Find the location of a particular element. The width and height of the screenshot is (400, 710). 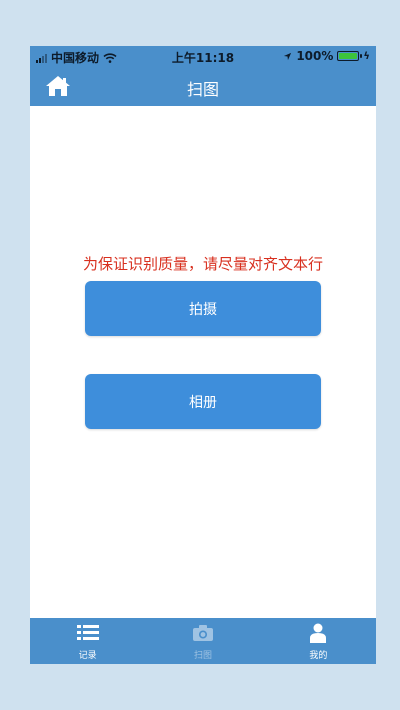

tab-label: 记录 is located at coordinates (87, 656).